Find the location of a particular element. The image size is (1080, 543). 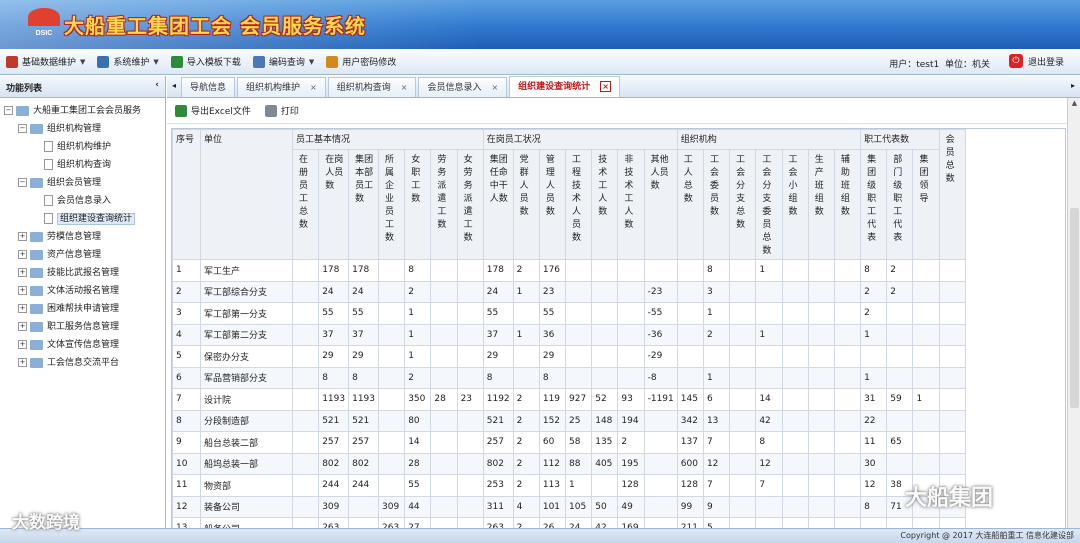

toolbar-item-2: 导入模板下载 is located at coordinates (206, 62).